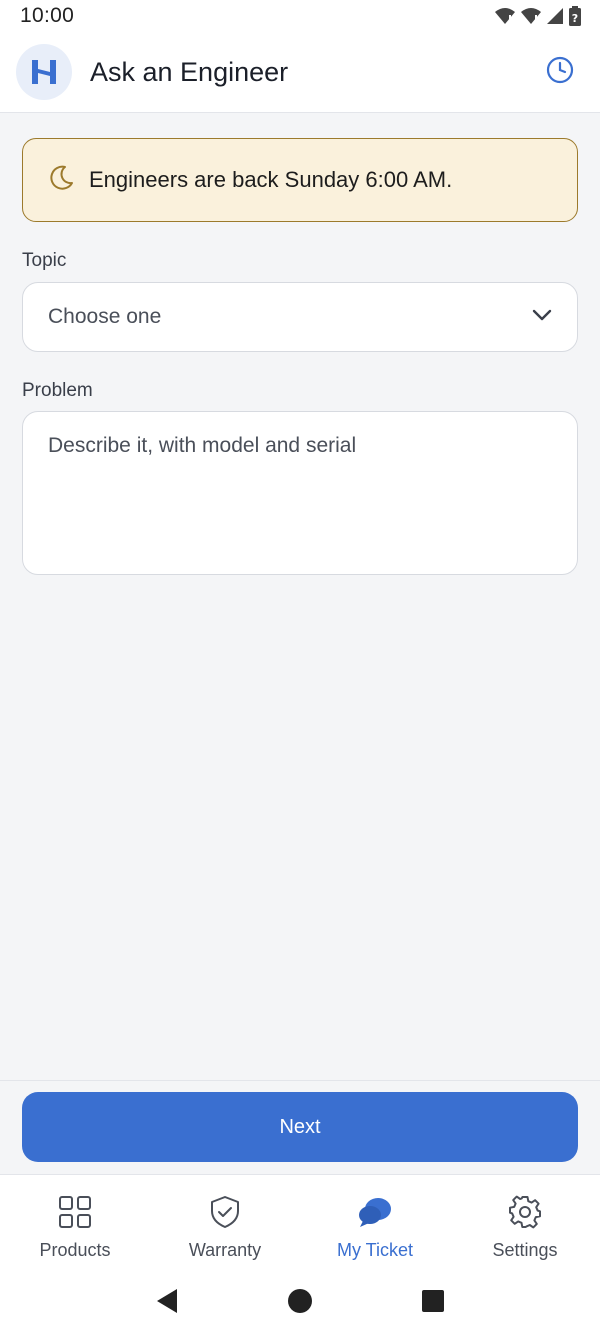 The width and height of the screenshot is (600, 1336). I want to click on status-bar: 10:00 ?, so click(300, 16).